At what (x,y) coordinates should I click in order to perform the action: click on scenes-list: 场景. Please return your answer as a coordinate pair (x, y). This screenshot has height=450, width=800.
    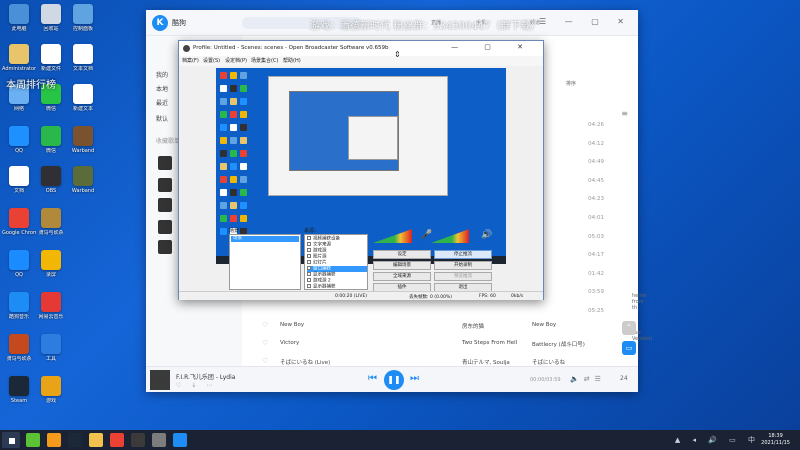
    Looking at the image, I should click on (265, 262).